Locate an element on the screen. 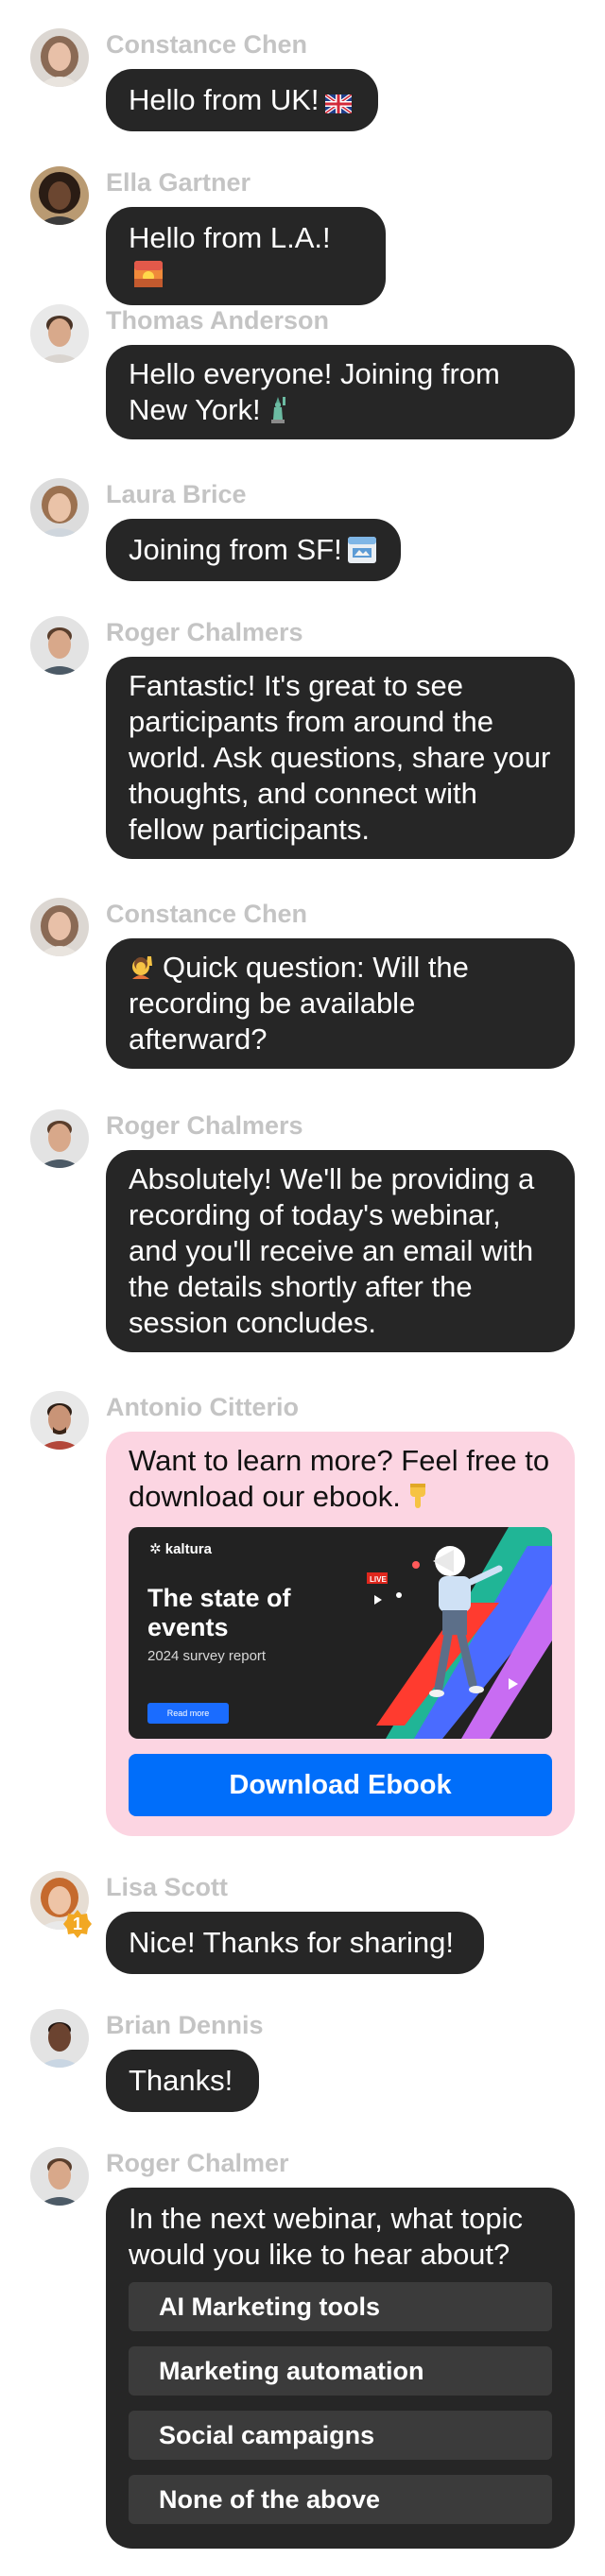 The width and height of the screenshot is (605, 2576). message-bubble: Hello from UK! is located at coordinates (242, 100).